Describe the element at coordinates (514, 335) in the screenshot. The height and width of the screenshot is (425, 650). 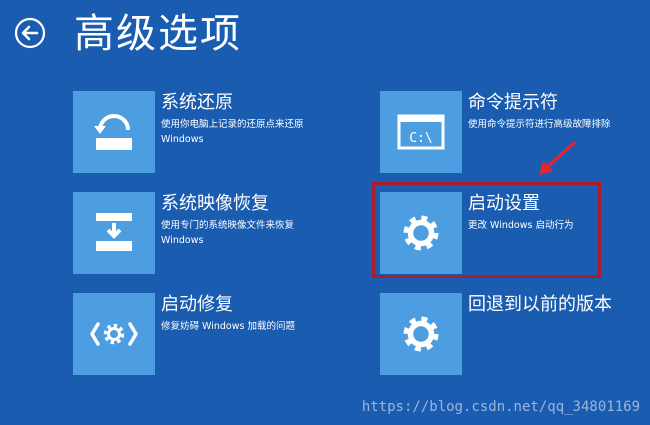
I see `option-go-back-previous-version: 回退到以前的版本` at that location.